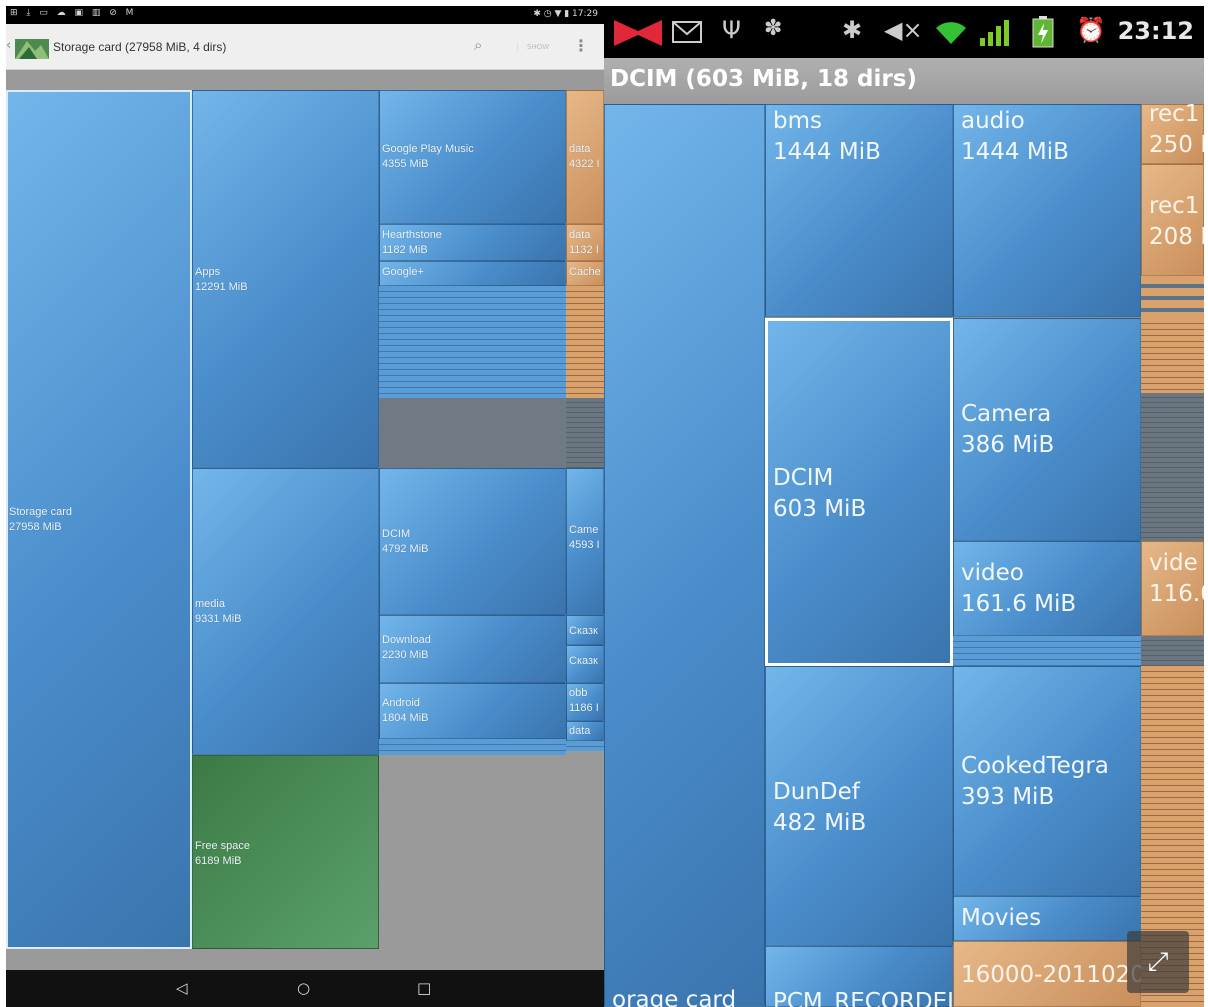  I want to click on nav-home-icon: ○, so click(303, 988).